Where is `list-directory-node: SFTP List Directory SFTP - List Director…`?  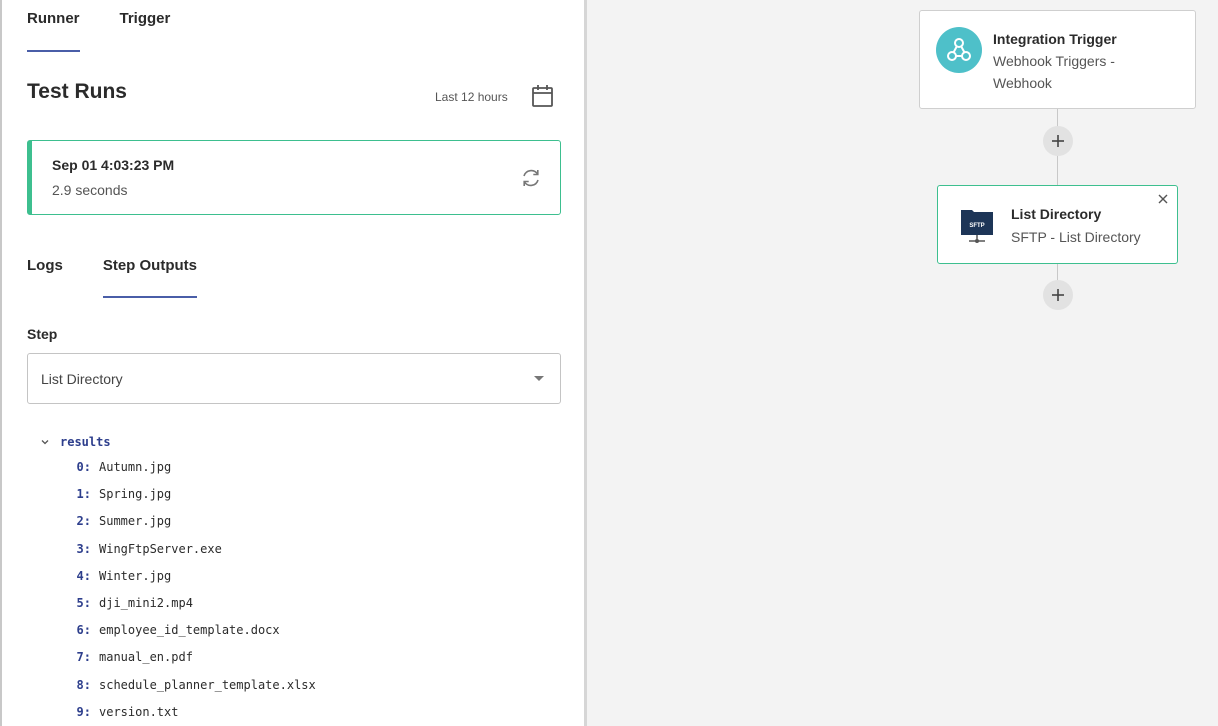 list-directory-node: SFTP List Directory SFTP - List Director… is located at coordinates (1057, 224).